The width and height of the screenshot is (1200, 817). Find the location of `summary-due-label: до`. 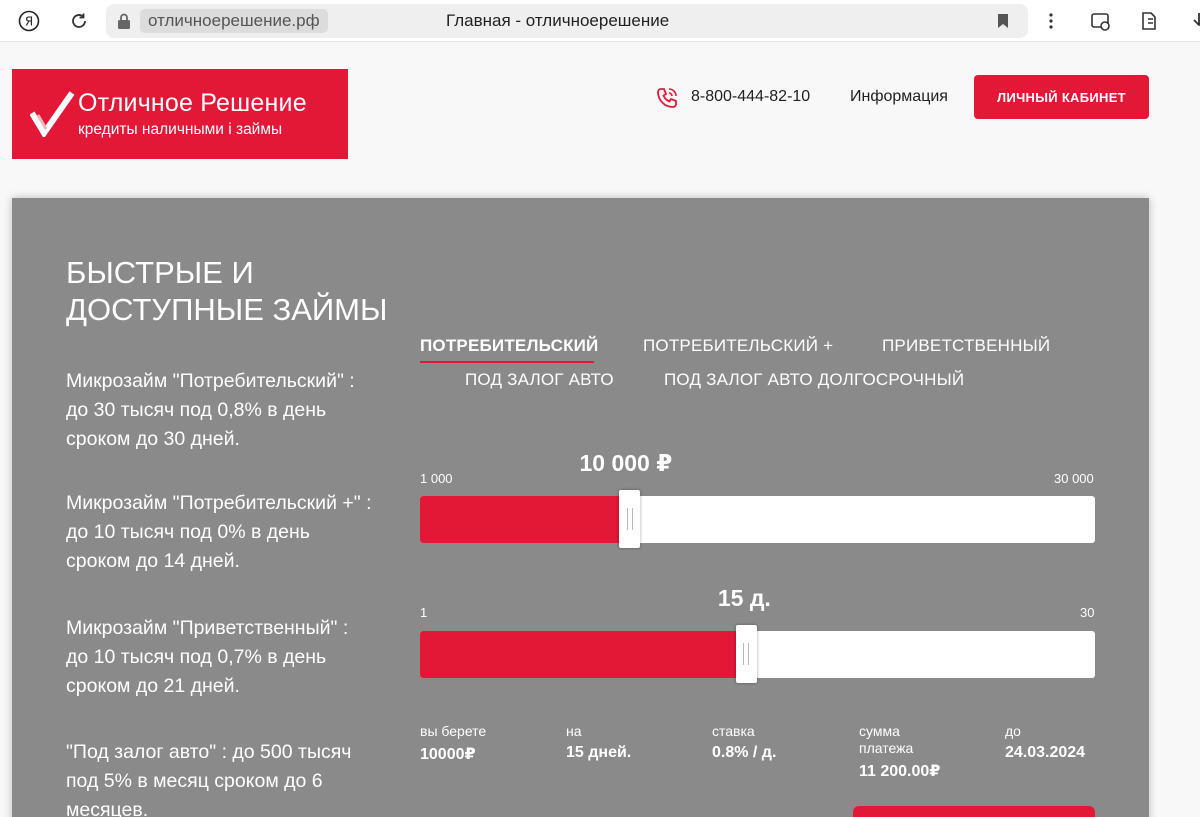

summary-due-label: до is located at coordinates (1013, 731).